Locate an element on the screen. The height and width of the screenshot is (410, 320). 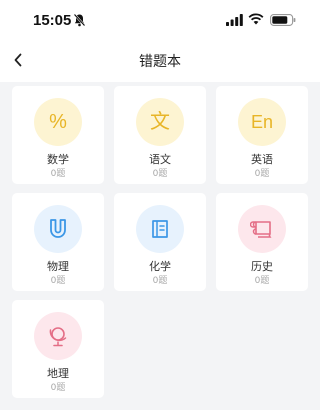
page-title: 错题本 is located at coordinates (160, 62).